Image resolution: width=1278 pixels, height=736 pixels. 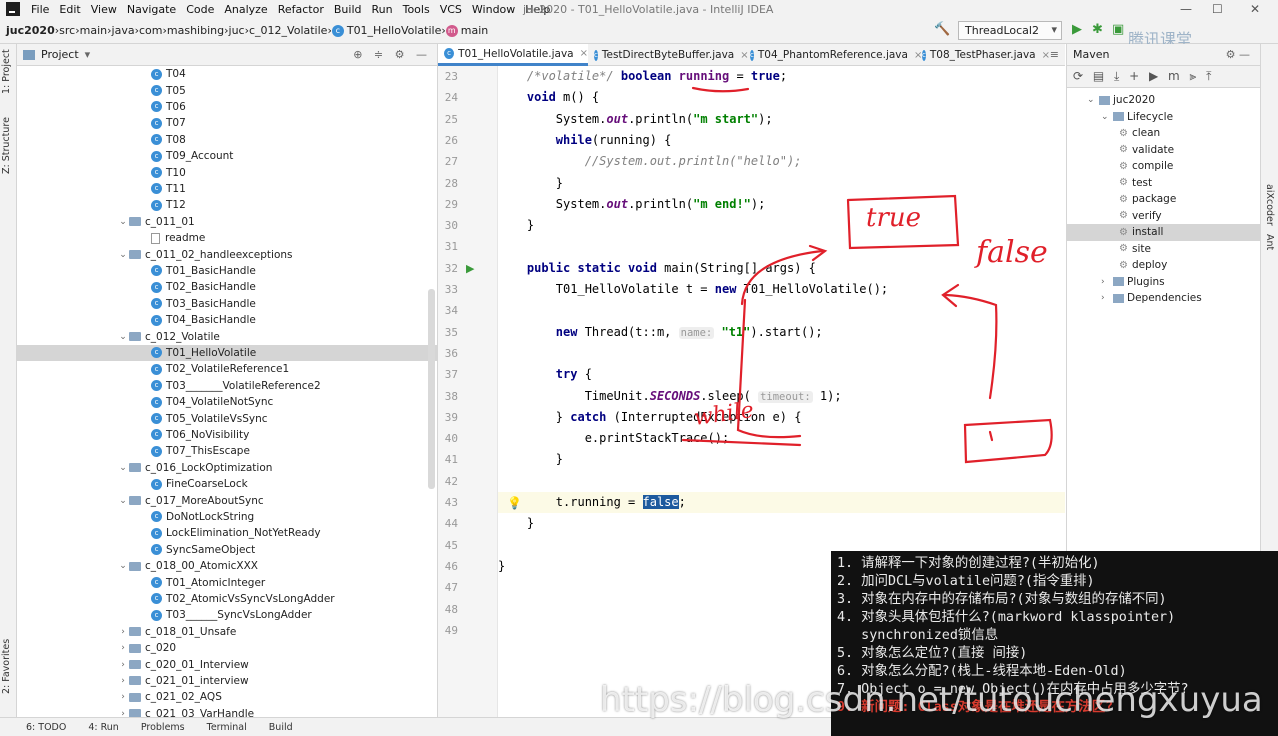 I want to click on underline-running, so click(x=720, y=89).